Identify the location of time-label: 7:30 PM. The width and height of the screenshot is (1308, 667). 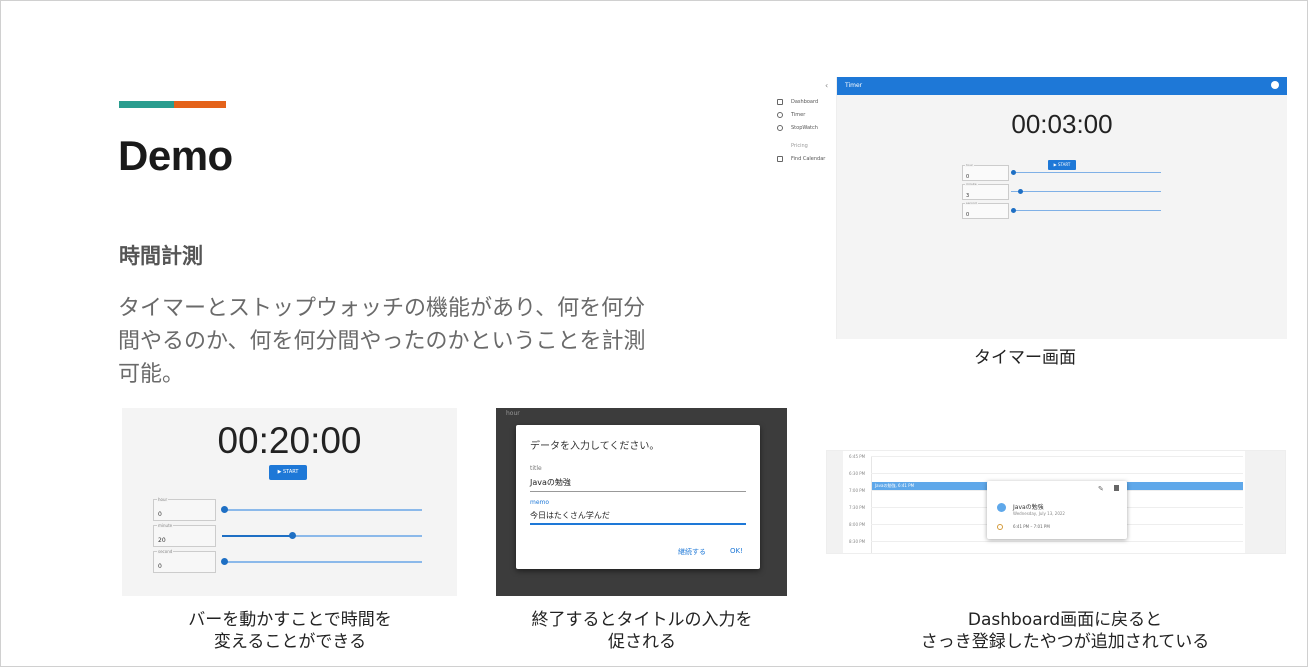
(857, 507).